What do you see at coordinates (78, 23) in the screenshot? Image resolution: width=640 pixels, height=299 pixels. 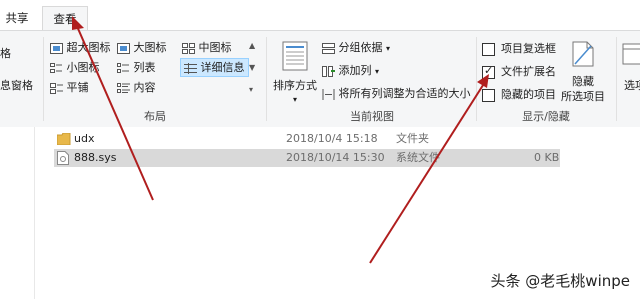 I see `arrow-head-icon` at bounding box center [78, 23].